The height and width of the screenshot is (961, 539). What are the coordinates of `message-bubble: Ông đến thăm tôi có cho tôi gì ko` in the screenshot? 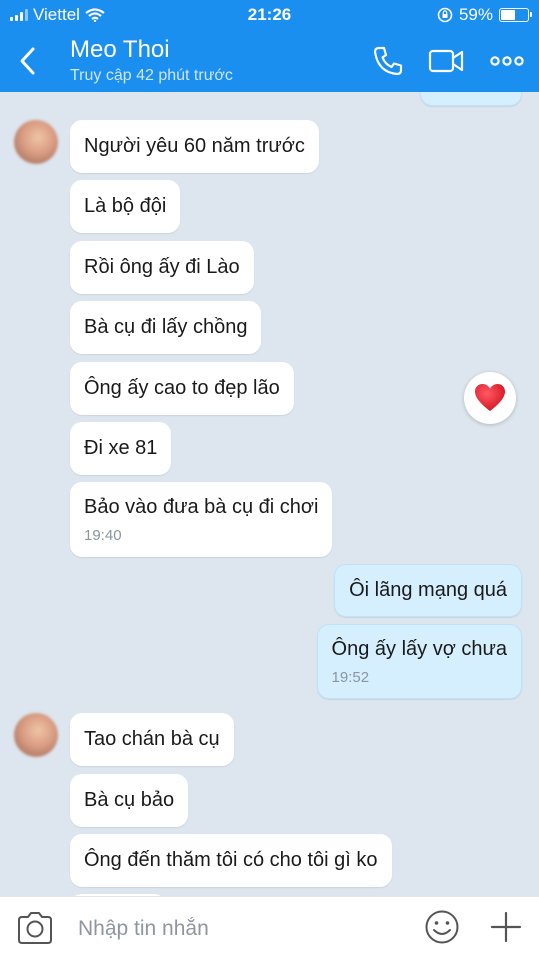 It's located at (231, 860).